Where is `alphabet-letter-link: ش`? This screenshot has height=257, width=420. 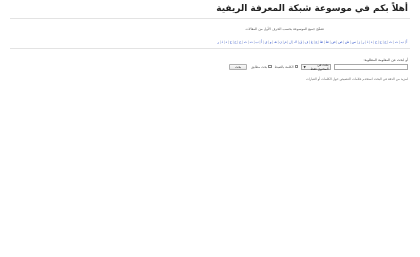 alphabet-letter-link: ش is located at coordinates (347, 42).